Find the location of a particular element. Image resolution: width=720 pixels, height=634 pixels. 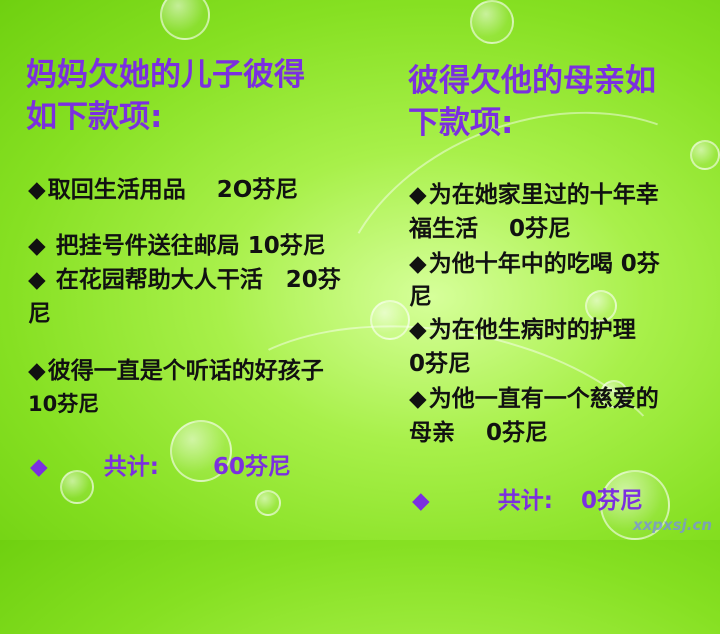

list-item-text: 取回生活用品 2O芬尼 is located at coordinates (173, 190).